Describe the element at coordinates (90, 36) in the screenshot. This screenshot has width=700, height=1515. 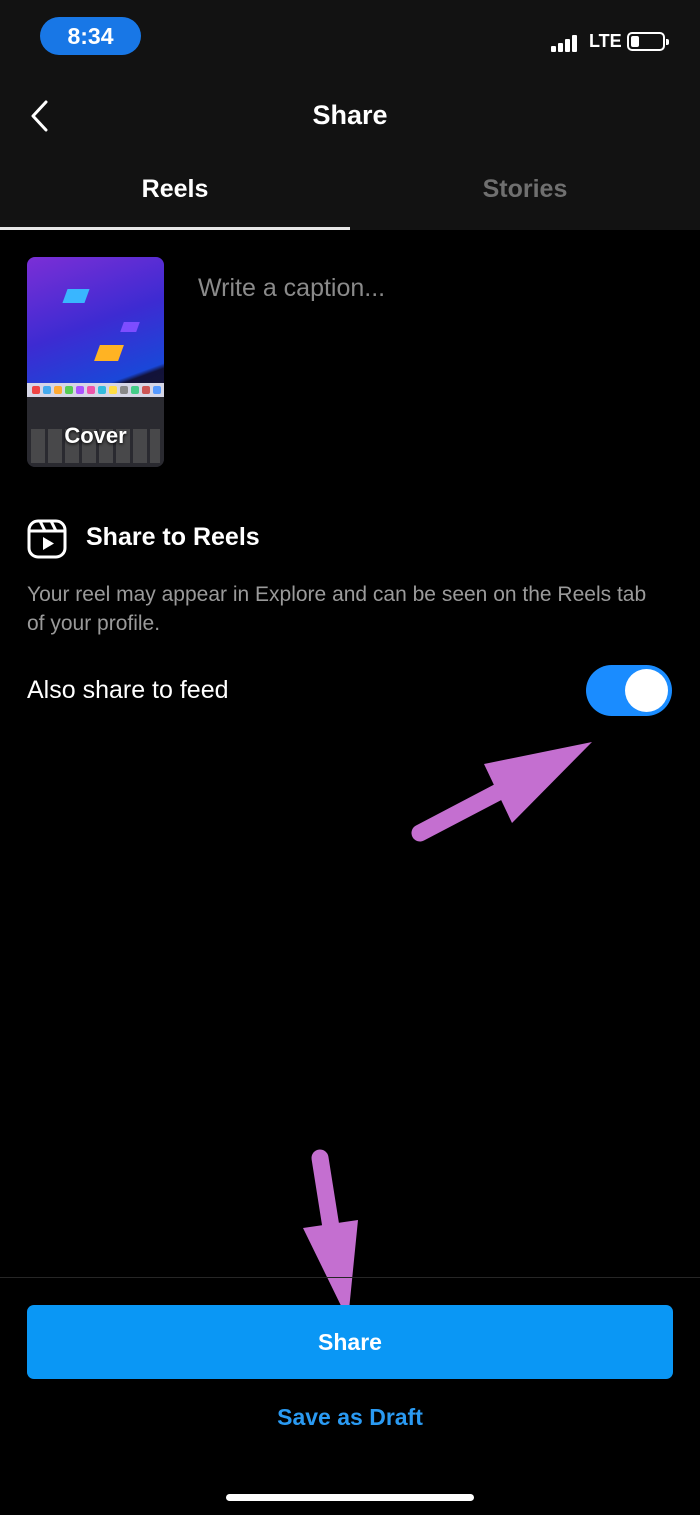
I see `status-time: 8:34` at that location.